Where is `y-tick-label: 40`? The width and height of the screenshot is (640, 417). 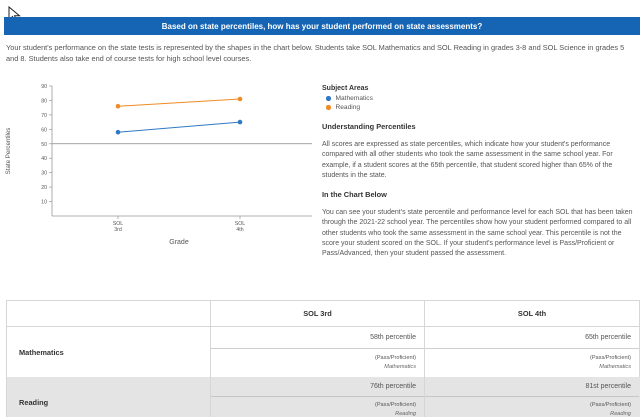 y-tick-label: 40 is located at coordinates (44, 159).